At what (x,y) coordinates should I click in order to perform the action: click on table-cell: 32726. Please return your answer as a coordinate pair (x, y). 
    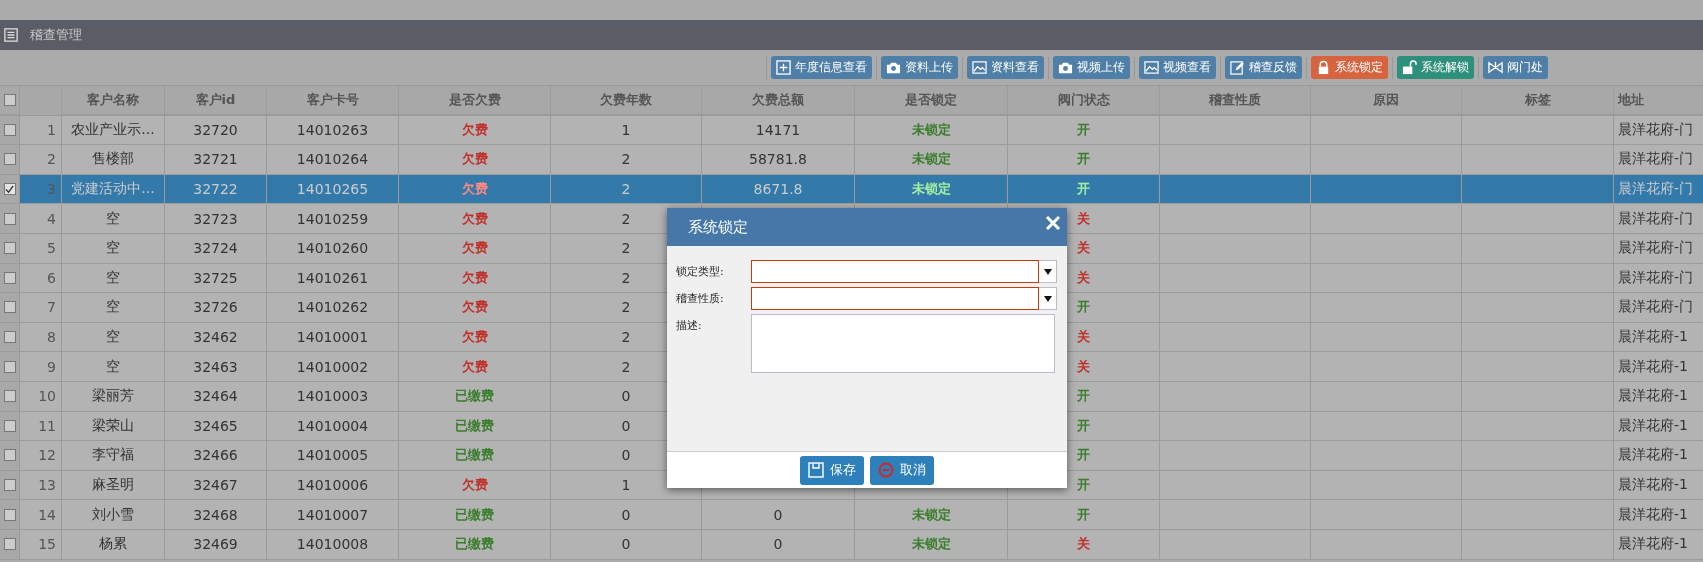
    Looking at the image, I should click on (215, 307).